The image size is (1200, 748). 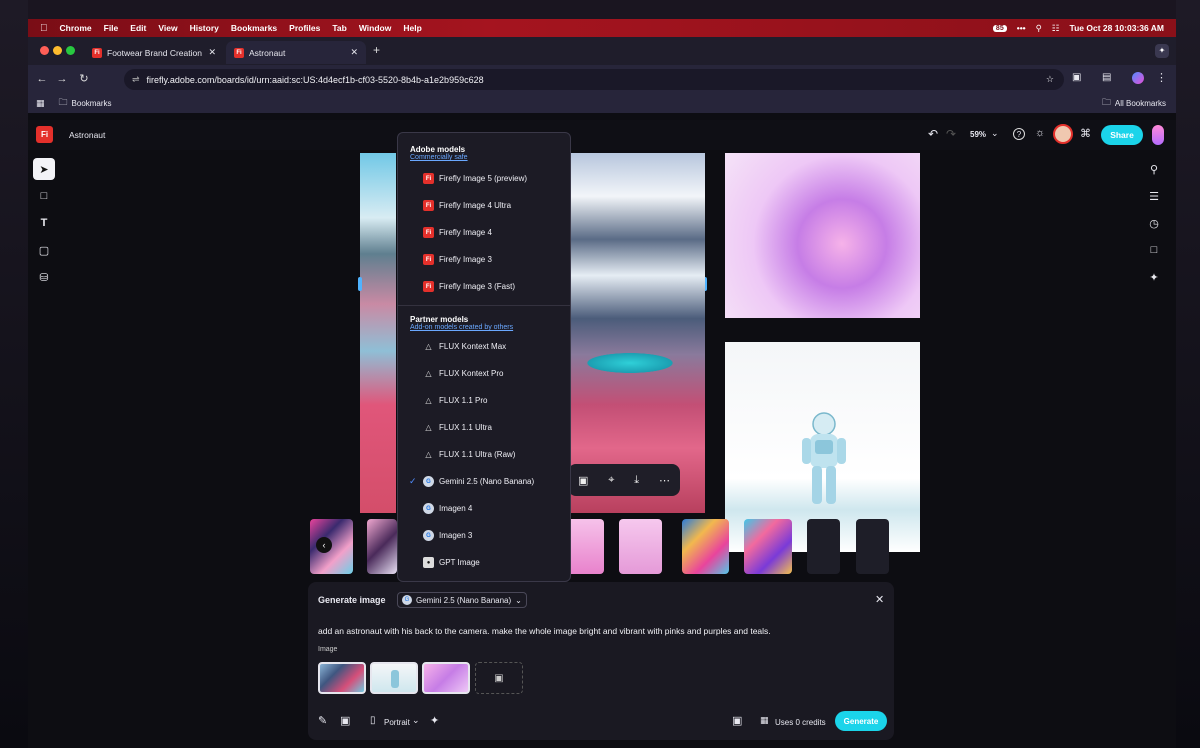 I want to click on text-tool-icon: T, so click(x=44, y=223).